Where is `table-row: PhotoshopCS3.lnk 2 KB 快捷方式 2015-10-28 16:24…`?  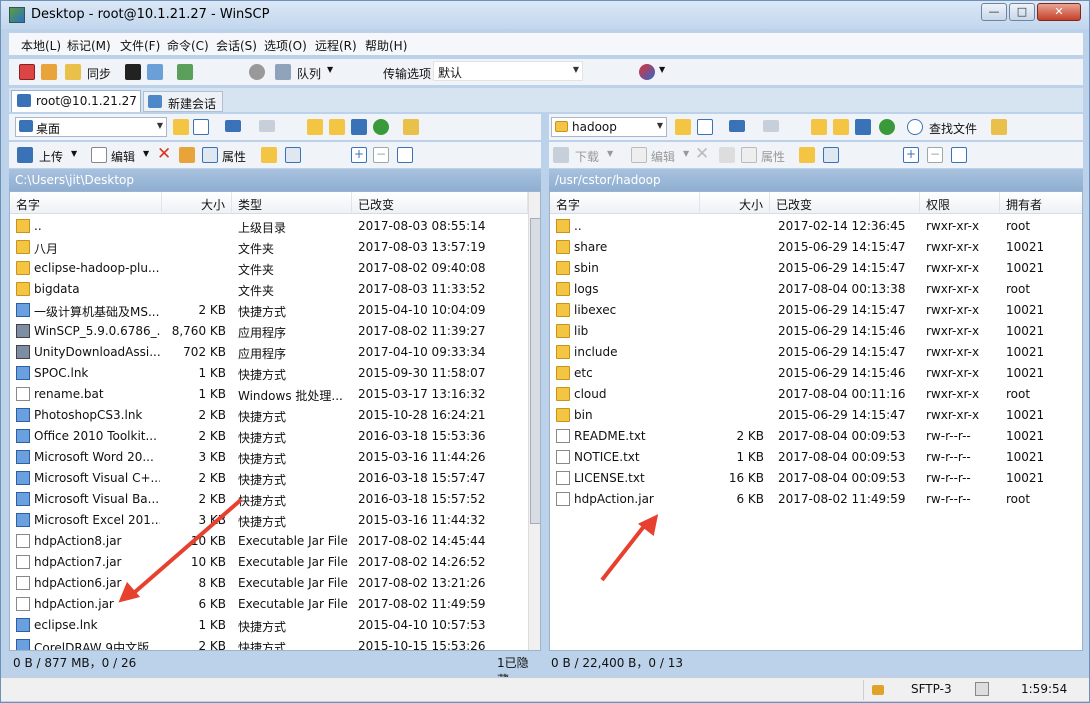
table-row: PhotoshopCS3.lnk 2 KB 快捷方式 2015-10-28 16:24… is located at coordinates (269, 415).